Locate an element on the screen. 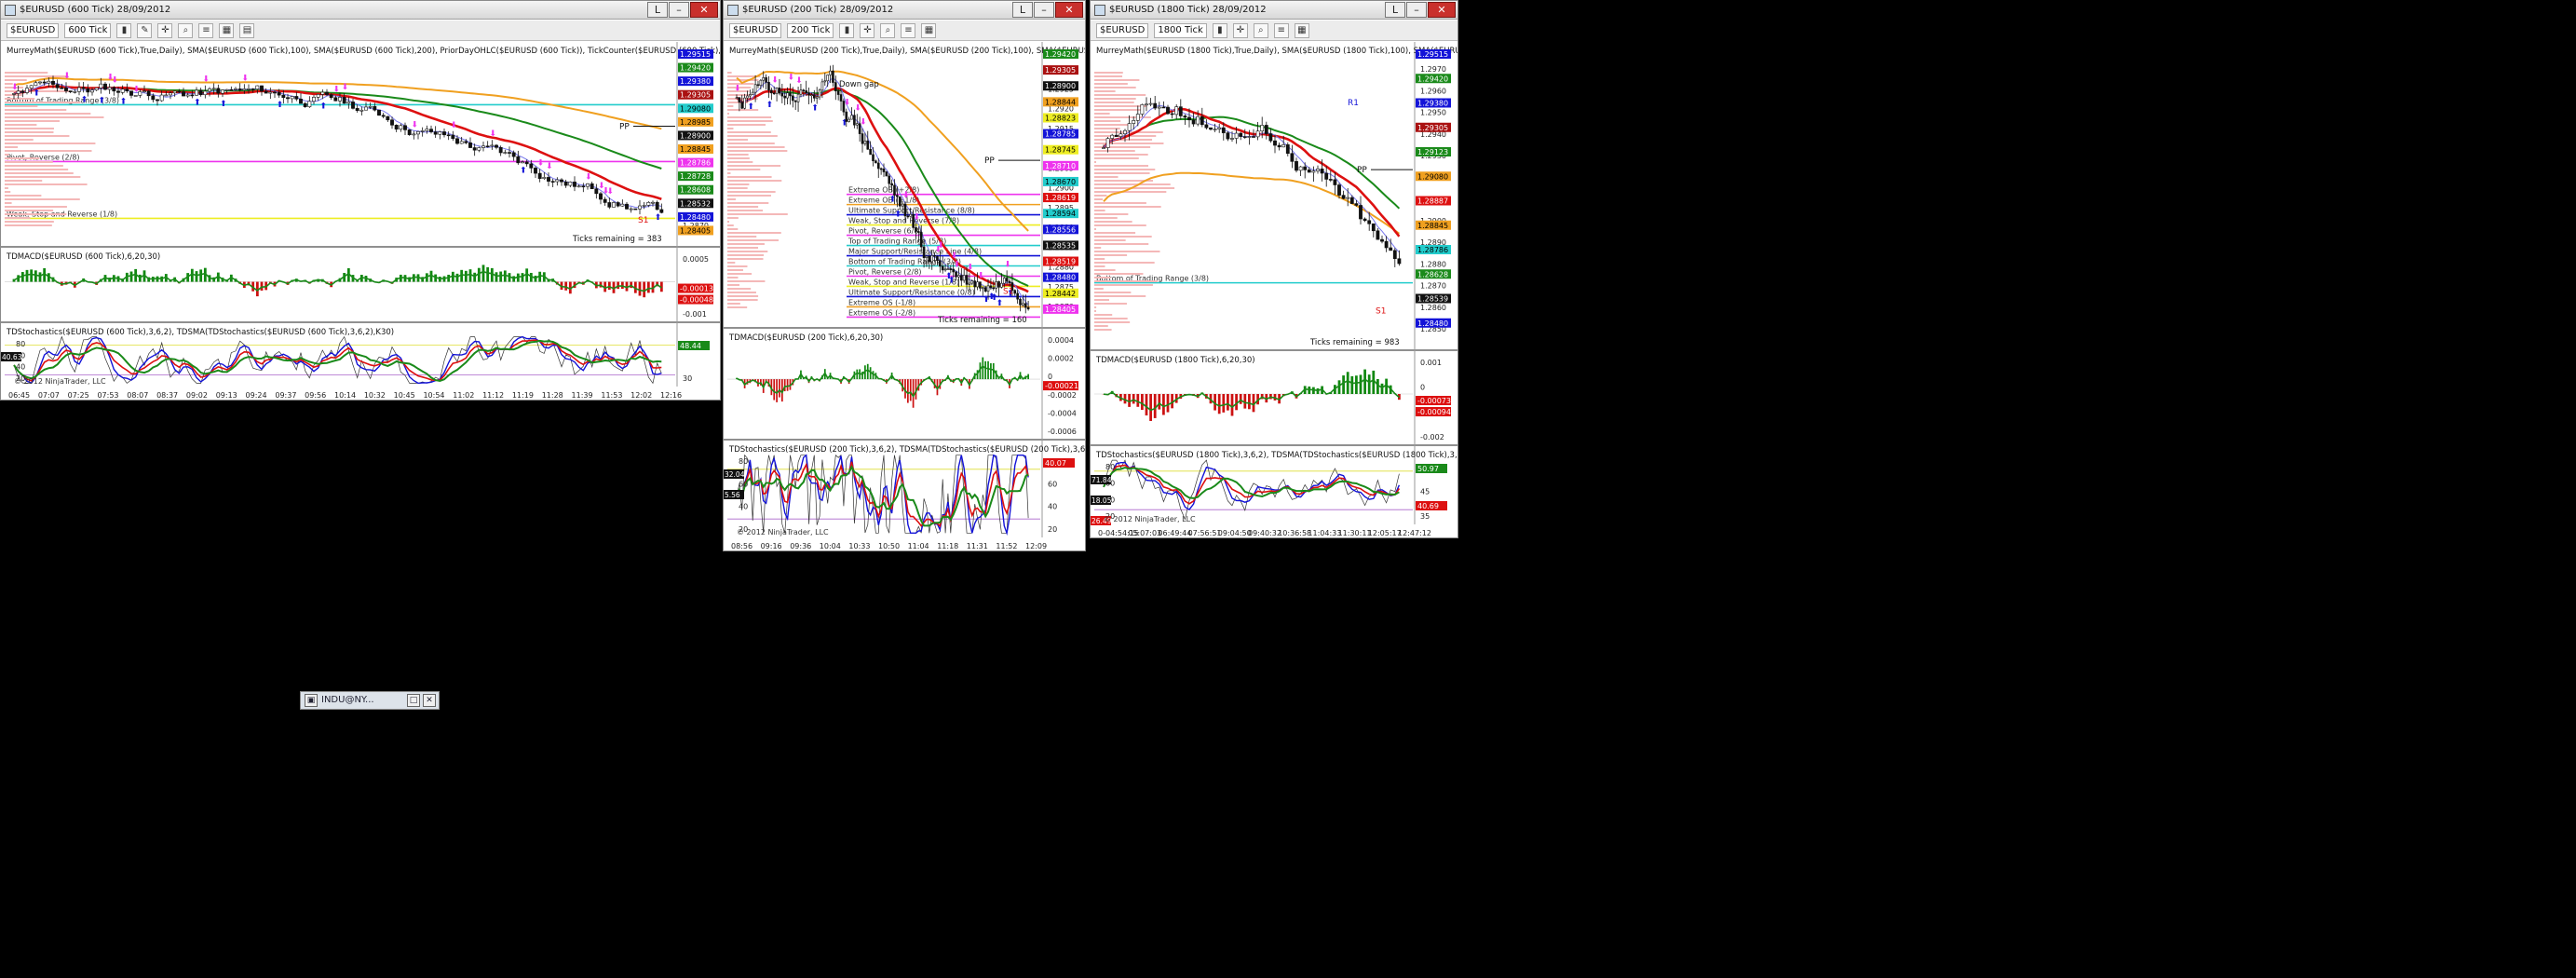 This screenshot has width=2576, height=978. draw-pencil-icon: ✎ is located at coordinates (145, 30).